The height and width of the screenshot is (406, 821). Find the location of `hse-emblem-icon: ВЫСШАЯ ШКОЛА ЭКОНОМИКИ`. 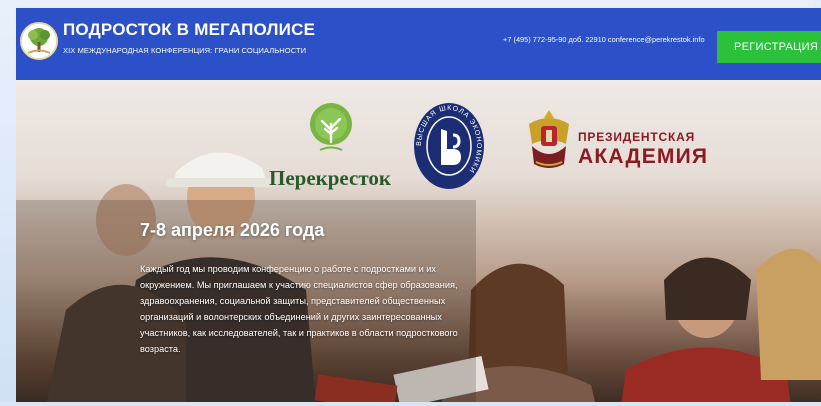

hse-emblem-icon: ВЫСШАЯ ШКОЛА ЭКОНОМИКИ is located at coordinates (449, 146).